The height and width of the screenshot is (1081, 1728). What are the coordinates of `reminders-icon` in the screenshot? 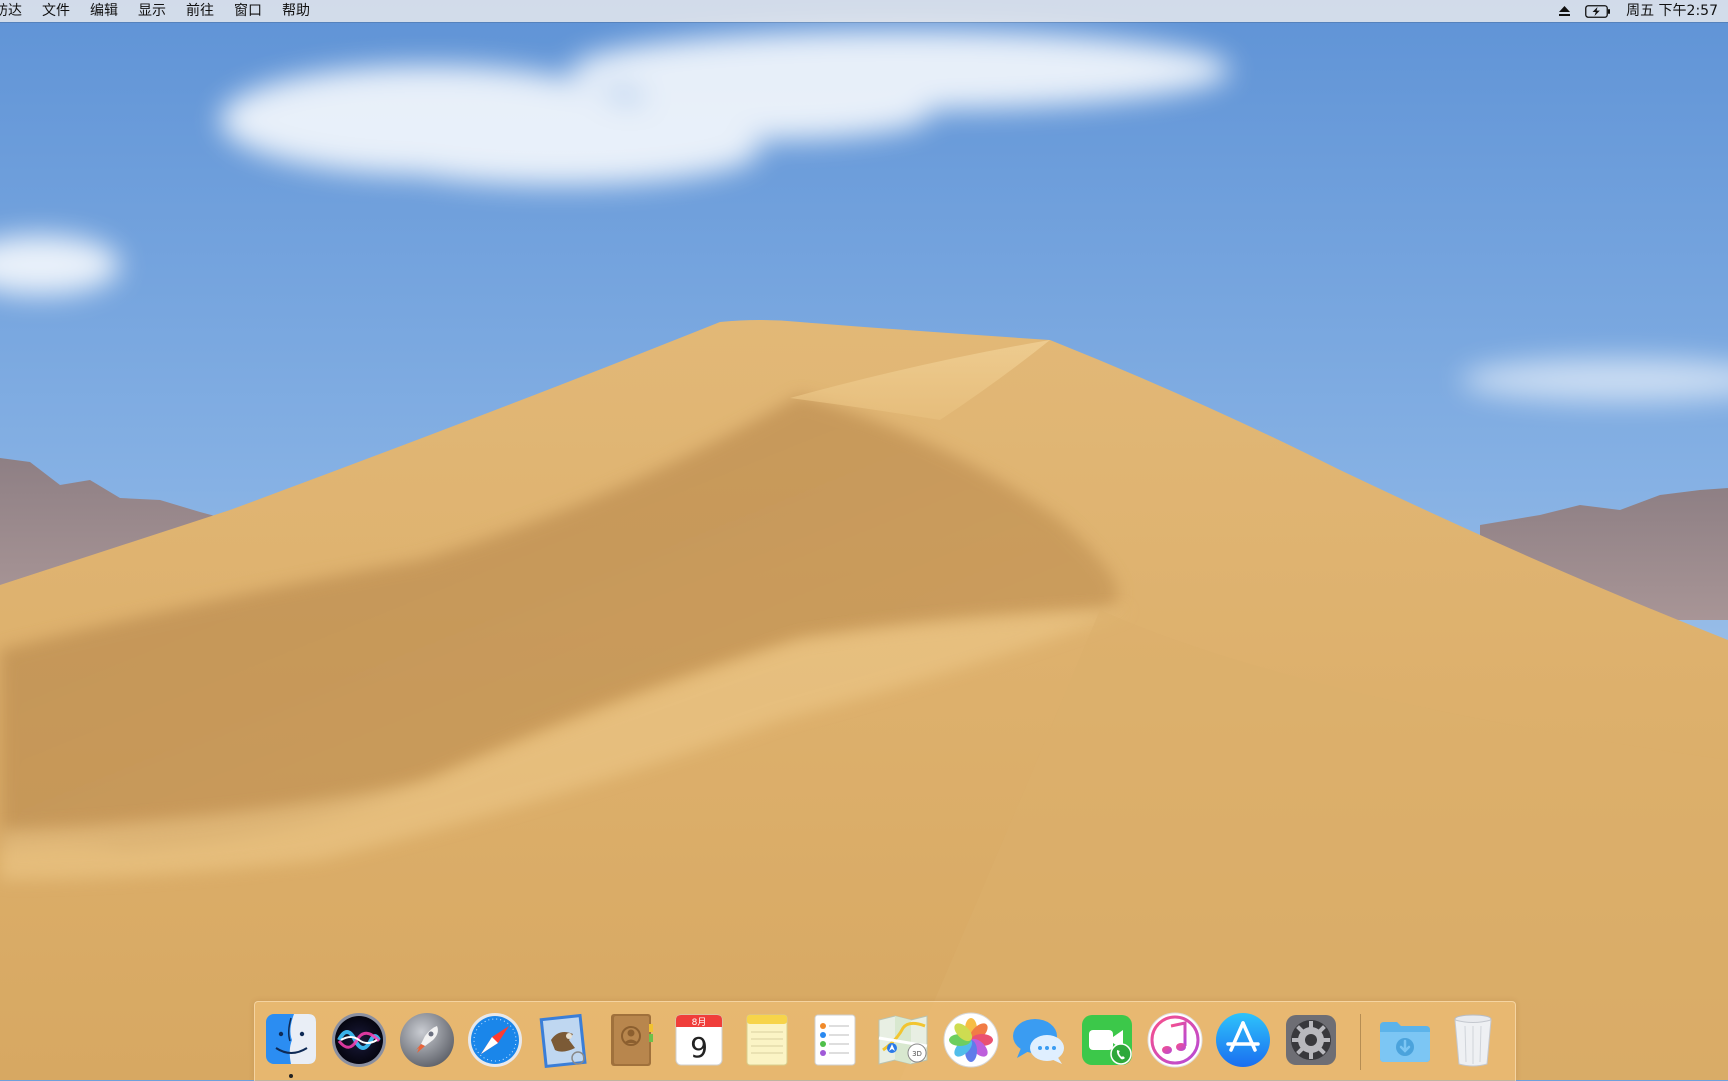 It's located at (835, 1040).